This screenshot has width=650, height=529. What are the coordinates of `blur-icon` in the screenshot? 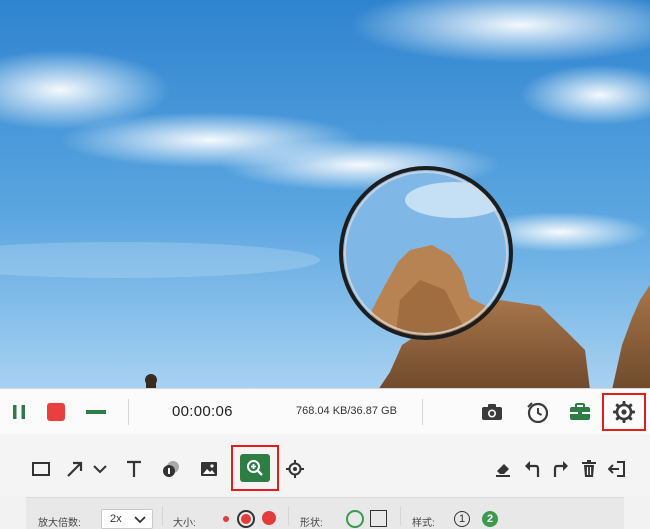 It's located at (171, 469).